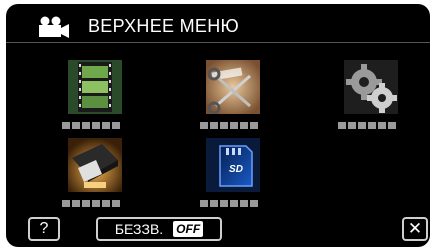 The width and height of the screenshot is (436, 251). Describe the element at coordinates (139, 229) in the screenshot. I see `mute-label: БЕЗЗВ.` at that location.